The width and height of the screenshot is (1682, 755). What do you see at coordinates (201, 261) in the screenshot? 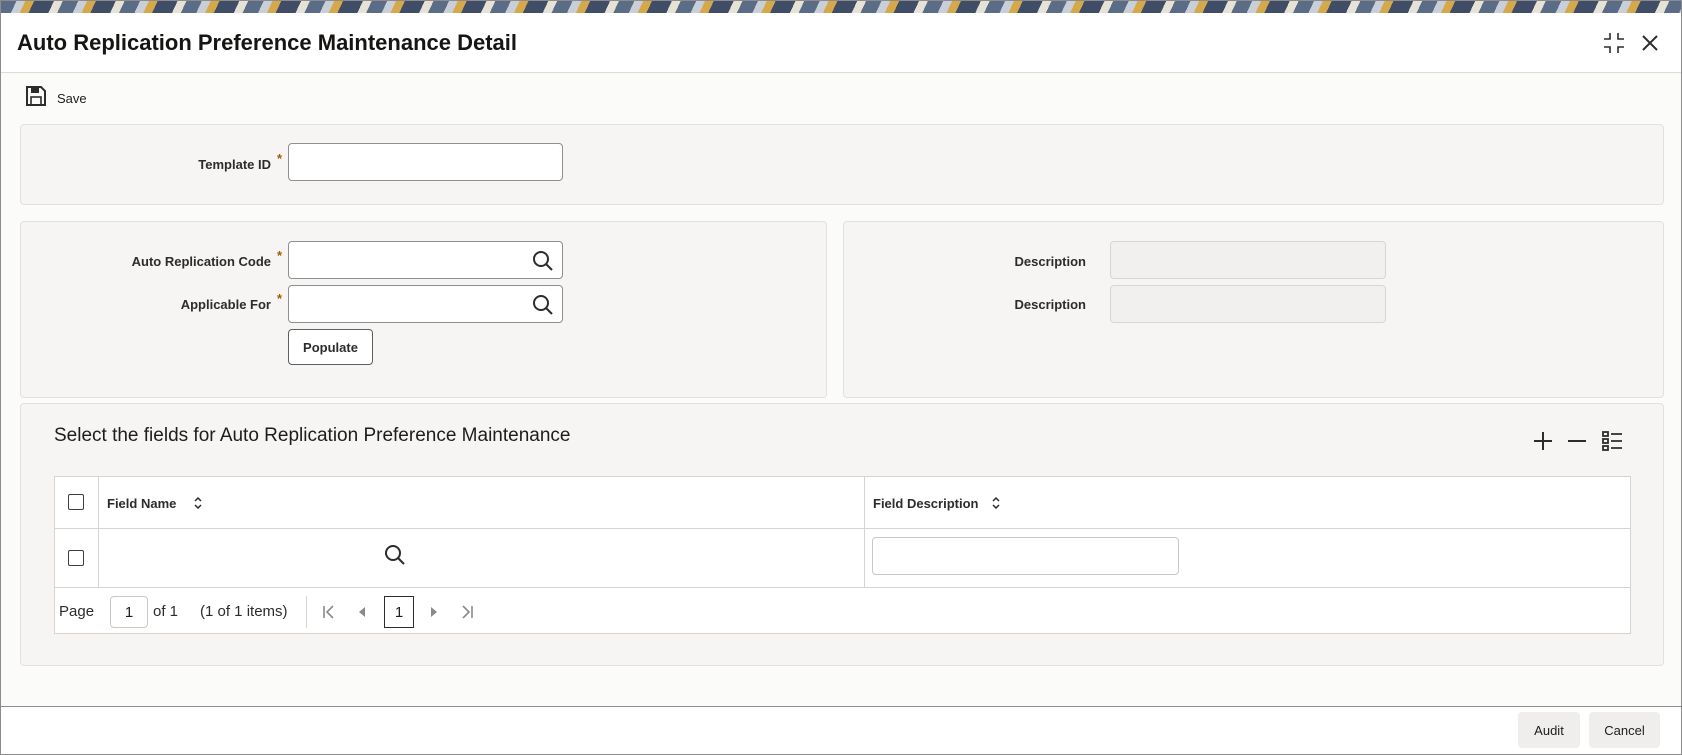
I see `auto-replication-code-label: Auto Replication Code` at bounding box center [201, 261].